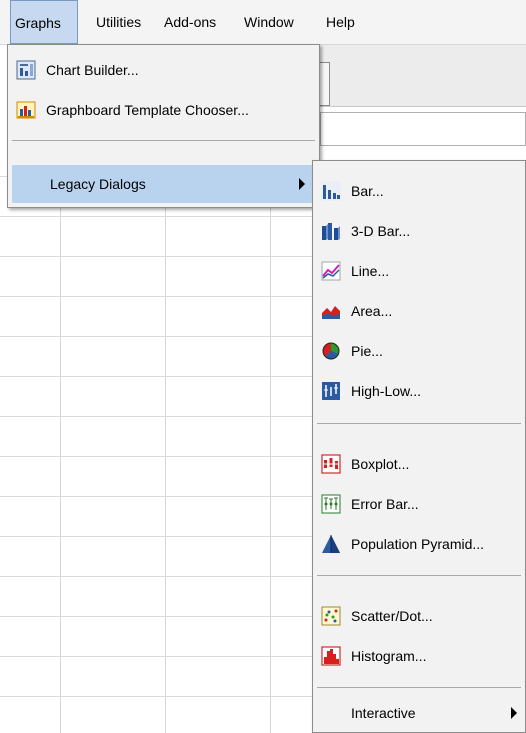 Image resolution: width=526 pixels, height=733 pixels. Describe the element at coordinates (98, 184) in the screenshot. I see `menu-item-label: Legacy Dialogs` at that location.